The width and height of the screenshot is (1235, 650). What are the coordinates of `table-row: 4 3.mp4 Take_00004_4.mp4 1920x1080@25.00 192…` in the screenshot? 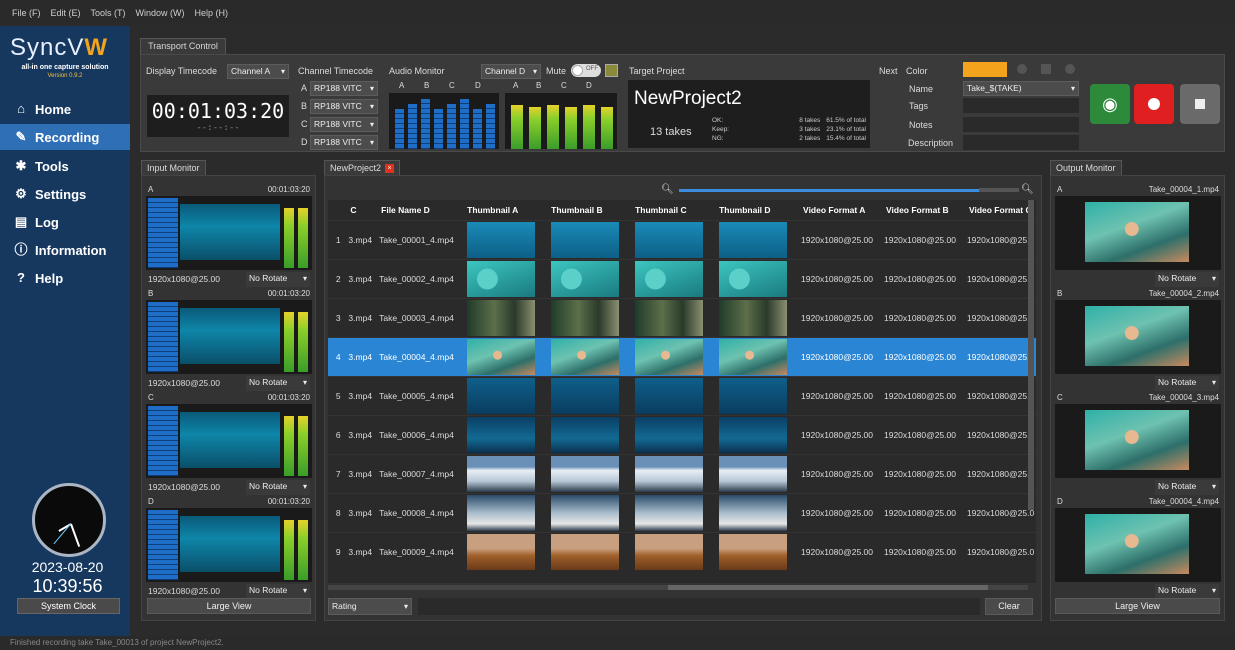 It's located at (682, 356).